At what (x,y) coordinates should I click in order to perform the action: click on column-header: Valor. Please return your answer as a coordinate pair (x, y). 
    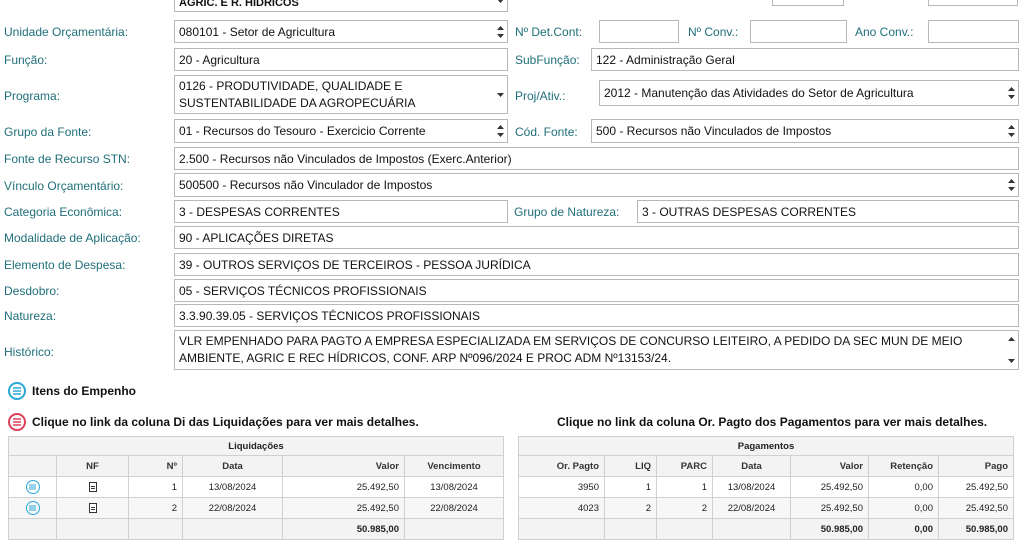
    Looking at the image, I should click on (829, 466).